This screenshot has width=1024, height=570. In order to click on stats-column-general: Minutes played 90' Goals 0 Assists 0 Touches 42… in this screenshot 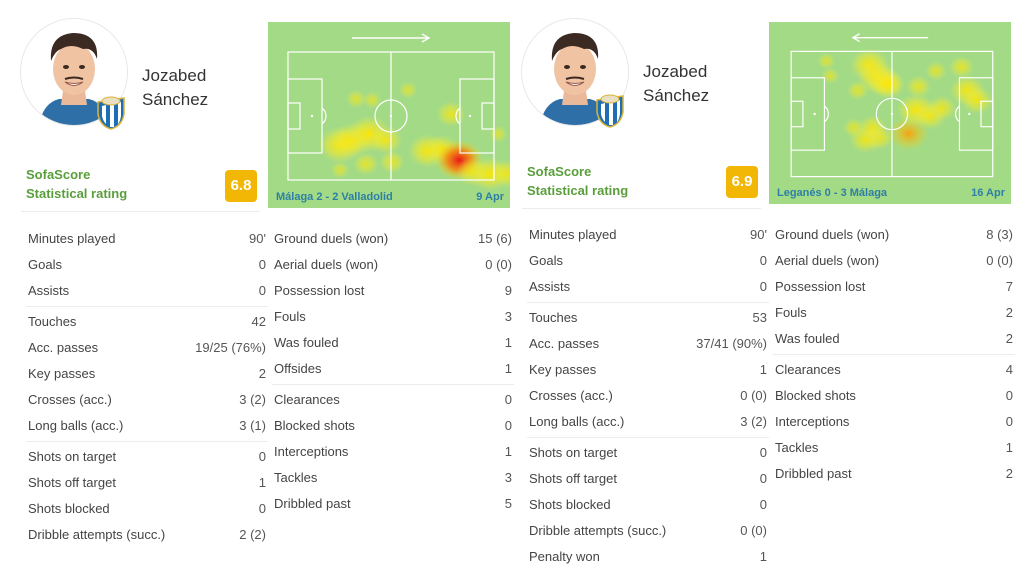, I will do `click(147, 387)`.